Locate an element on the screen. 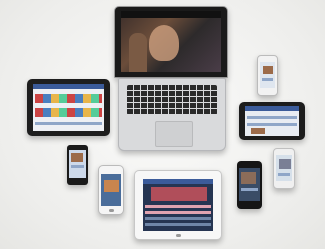 The height and width of the screenshot is (249, 325). tablet-bottom-banner-image is located at coordinates (179, 194).